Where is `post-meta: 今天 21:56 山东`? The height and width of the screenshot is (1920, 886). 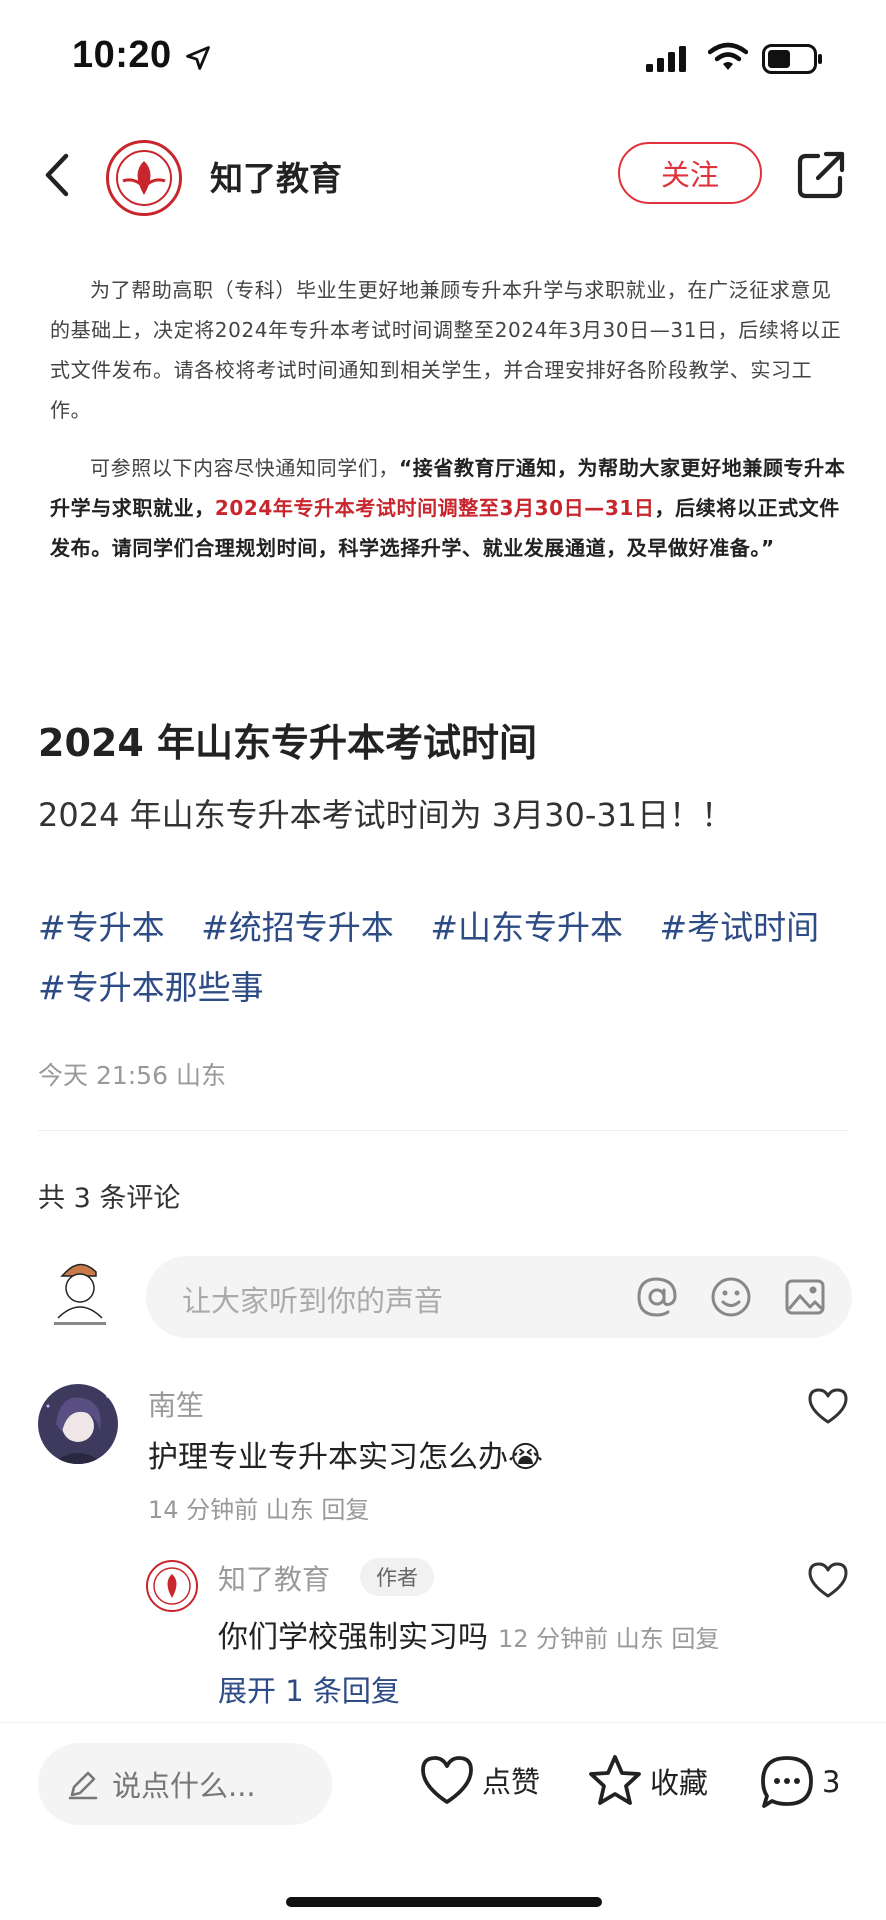
post-meta: 今天 21:56 山东 is located at coordinates (132, 1075).